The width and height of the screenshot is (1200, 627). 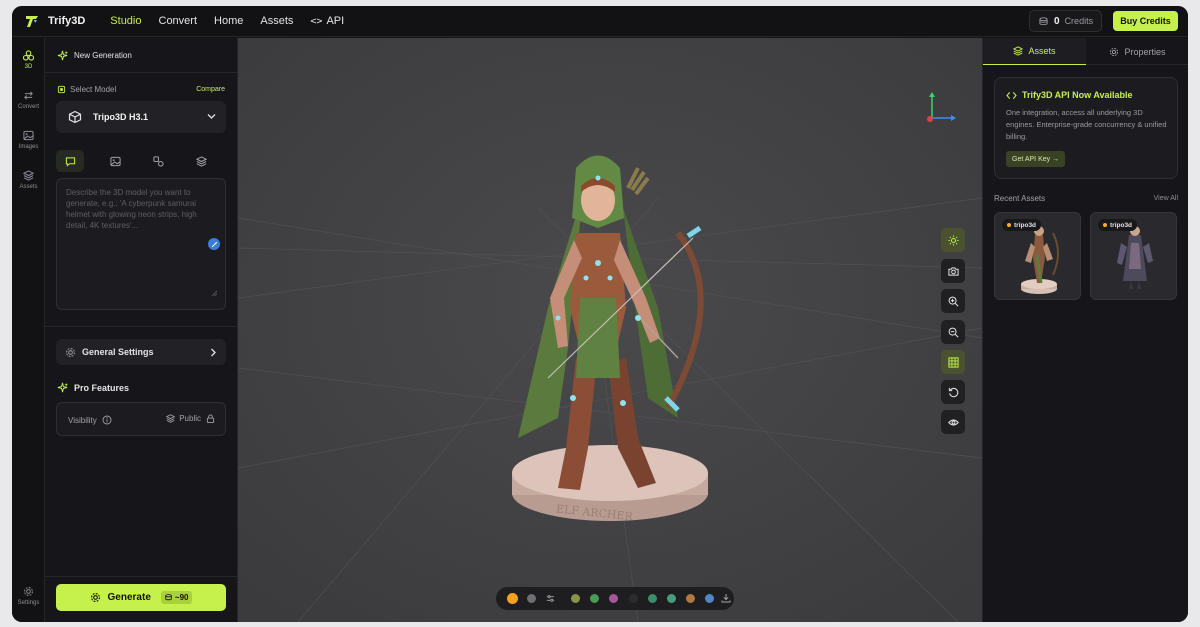 What do you see at coordinates (211, 116) in the screenshot?
I see `chevron-down-icon` at bounding box center [211, 116].